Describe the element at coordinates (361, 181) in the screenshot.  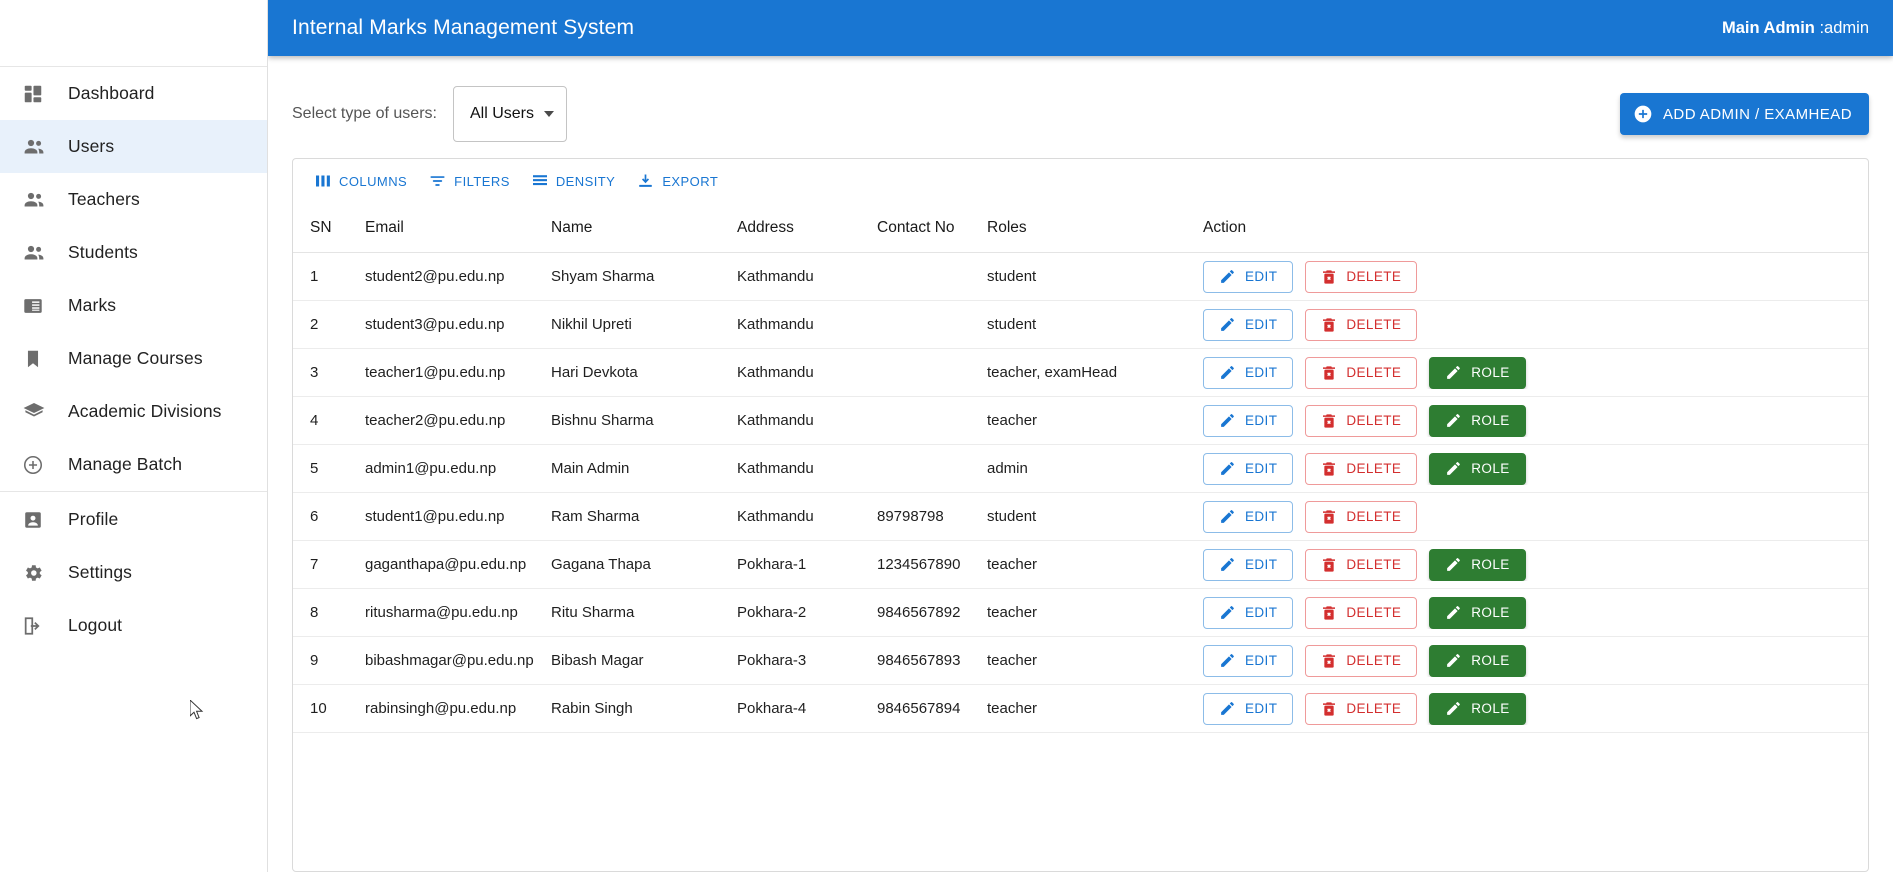
I see `grid-toolbar-columns-button: COLUMNS` at that location.